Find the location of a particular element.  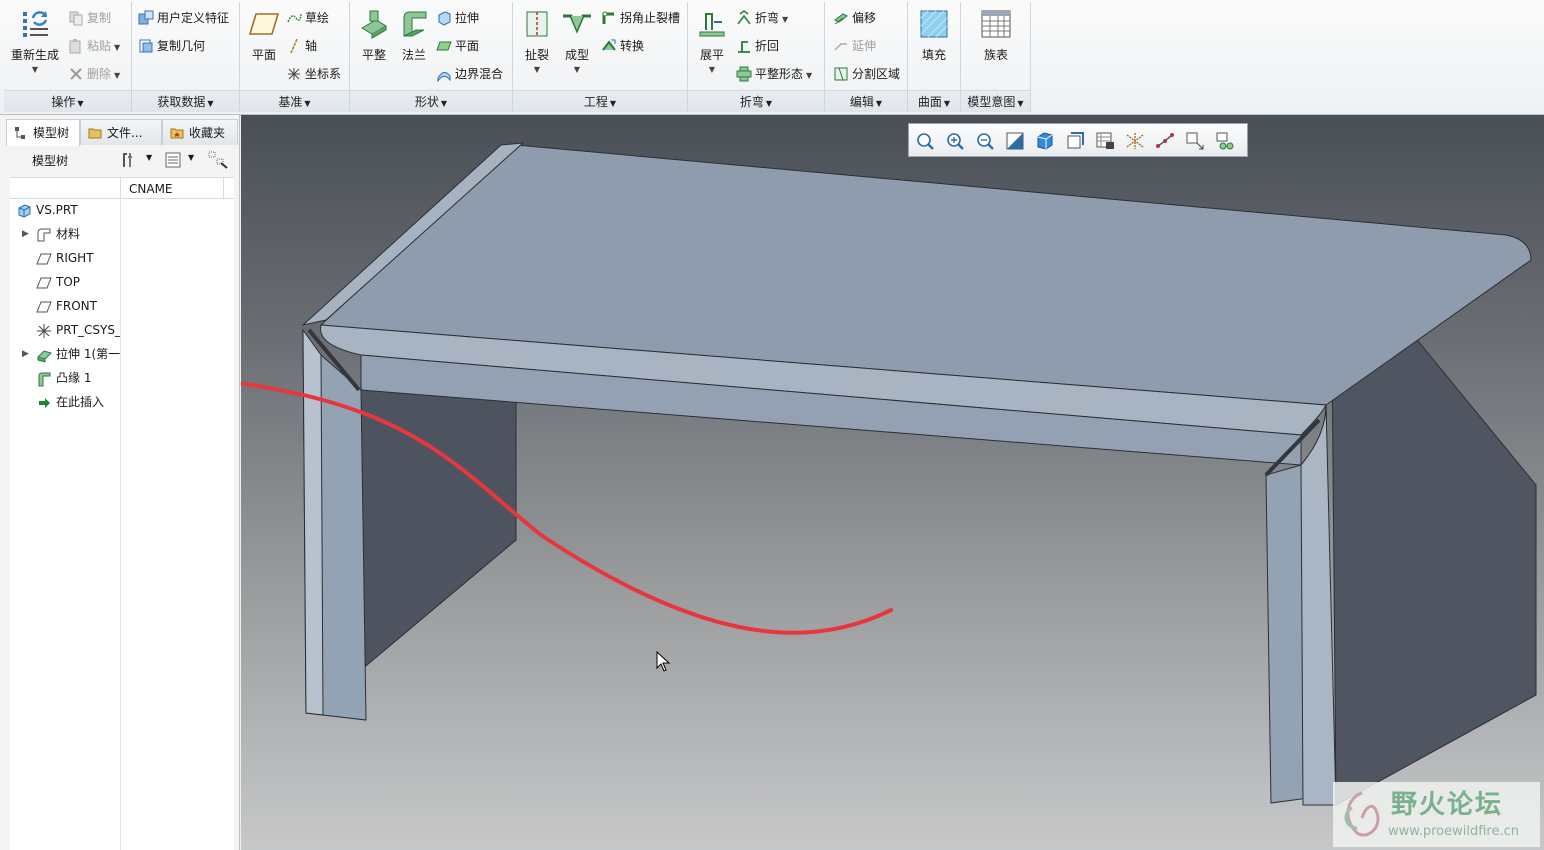

copy-label: 复制 is located at coordinates (99, 18).